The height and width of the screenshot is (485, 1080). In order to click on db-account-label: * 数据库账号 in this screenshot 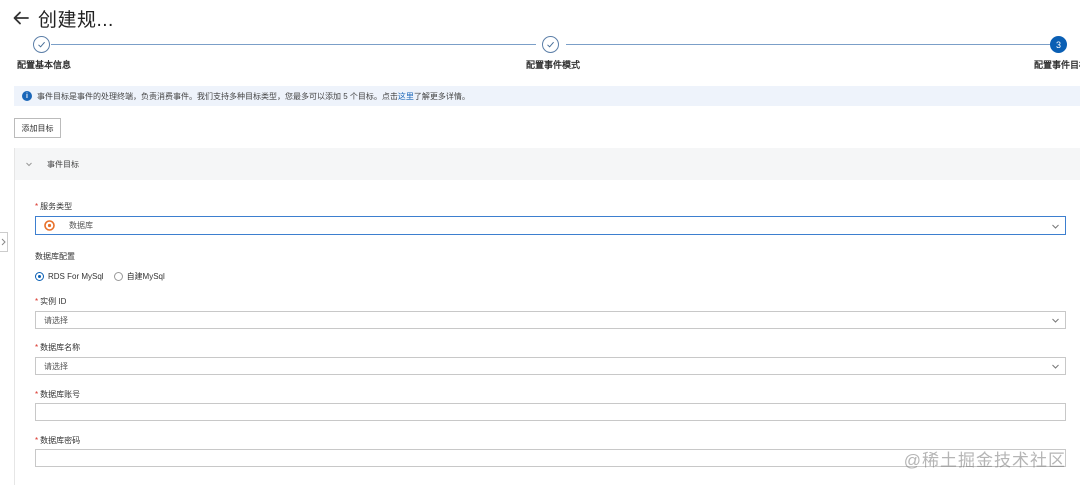, I will do `click(58, 394)`.